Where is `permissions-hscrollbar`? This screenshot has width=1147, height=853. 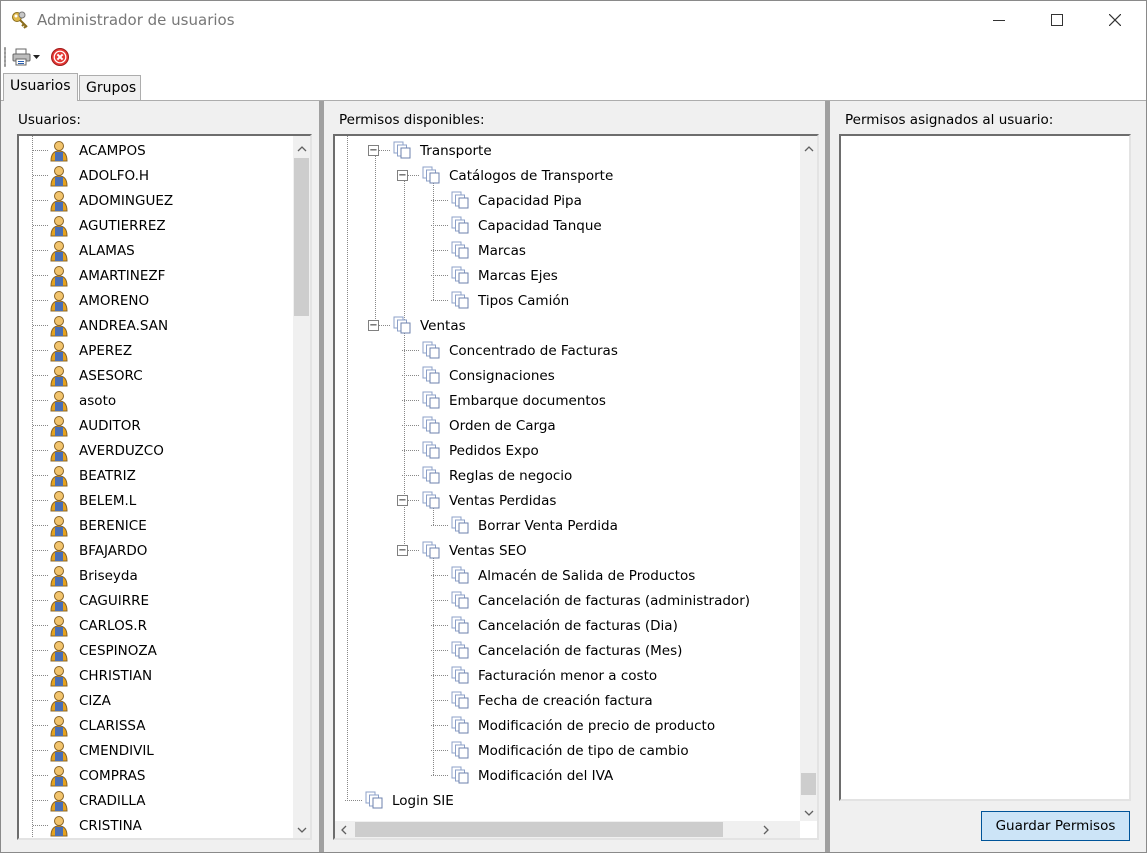
permissions-hscrollbar is located at coordinates (567, 829).